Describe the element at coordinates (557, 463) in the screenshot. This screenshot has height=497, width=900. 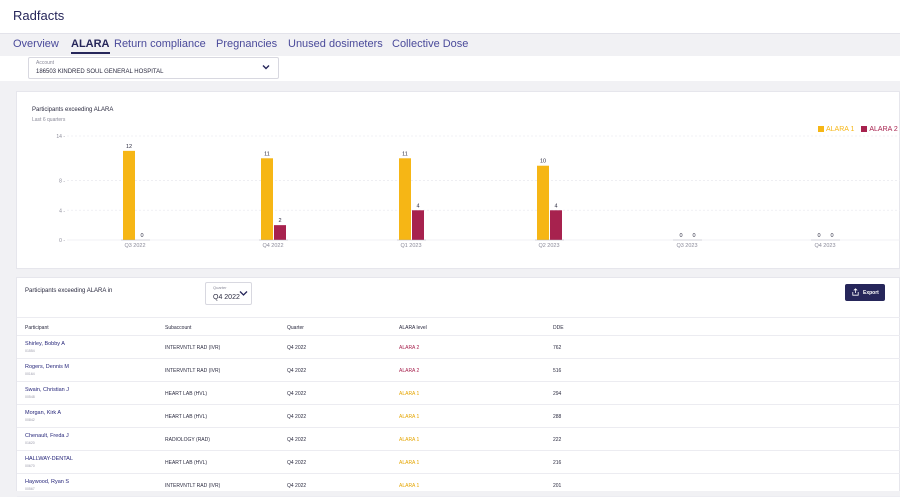
I see `dde-cell: 216` at that location.